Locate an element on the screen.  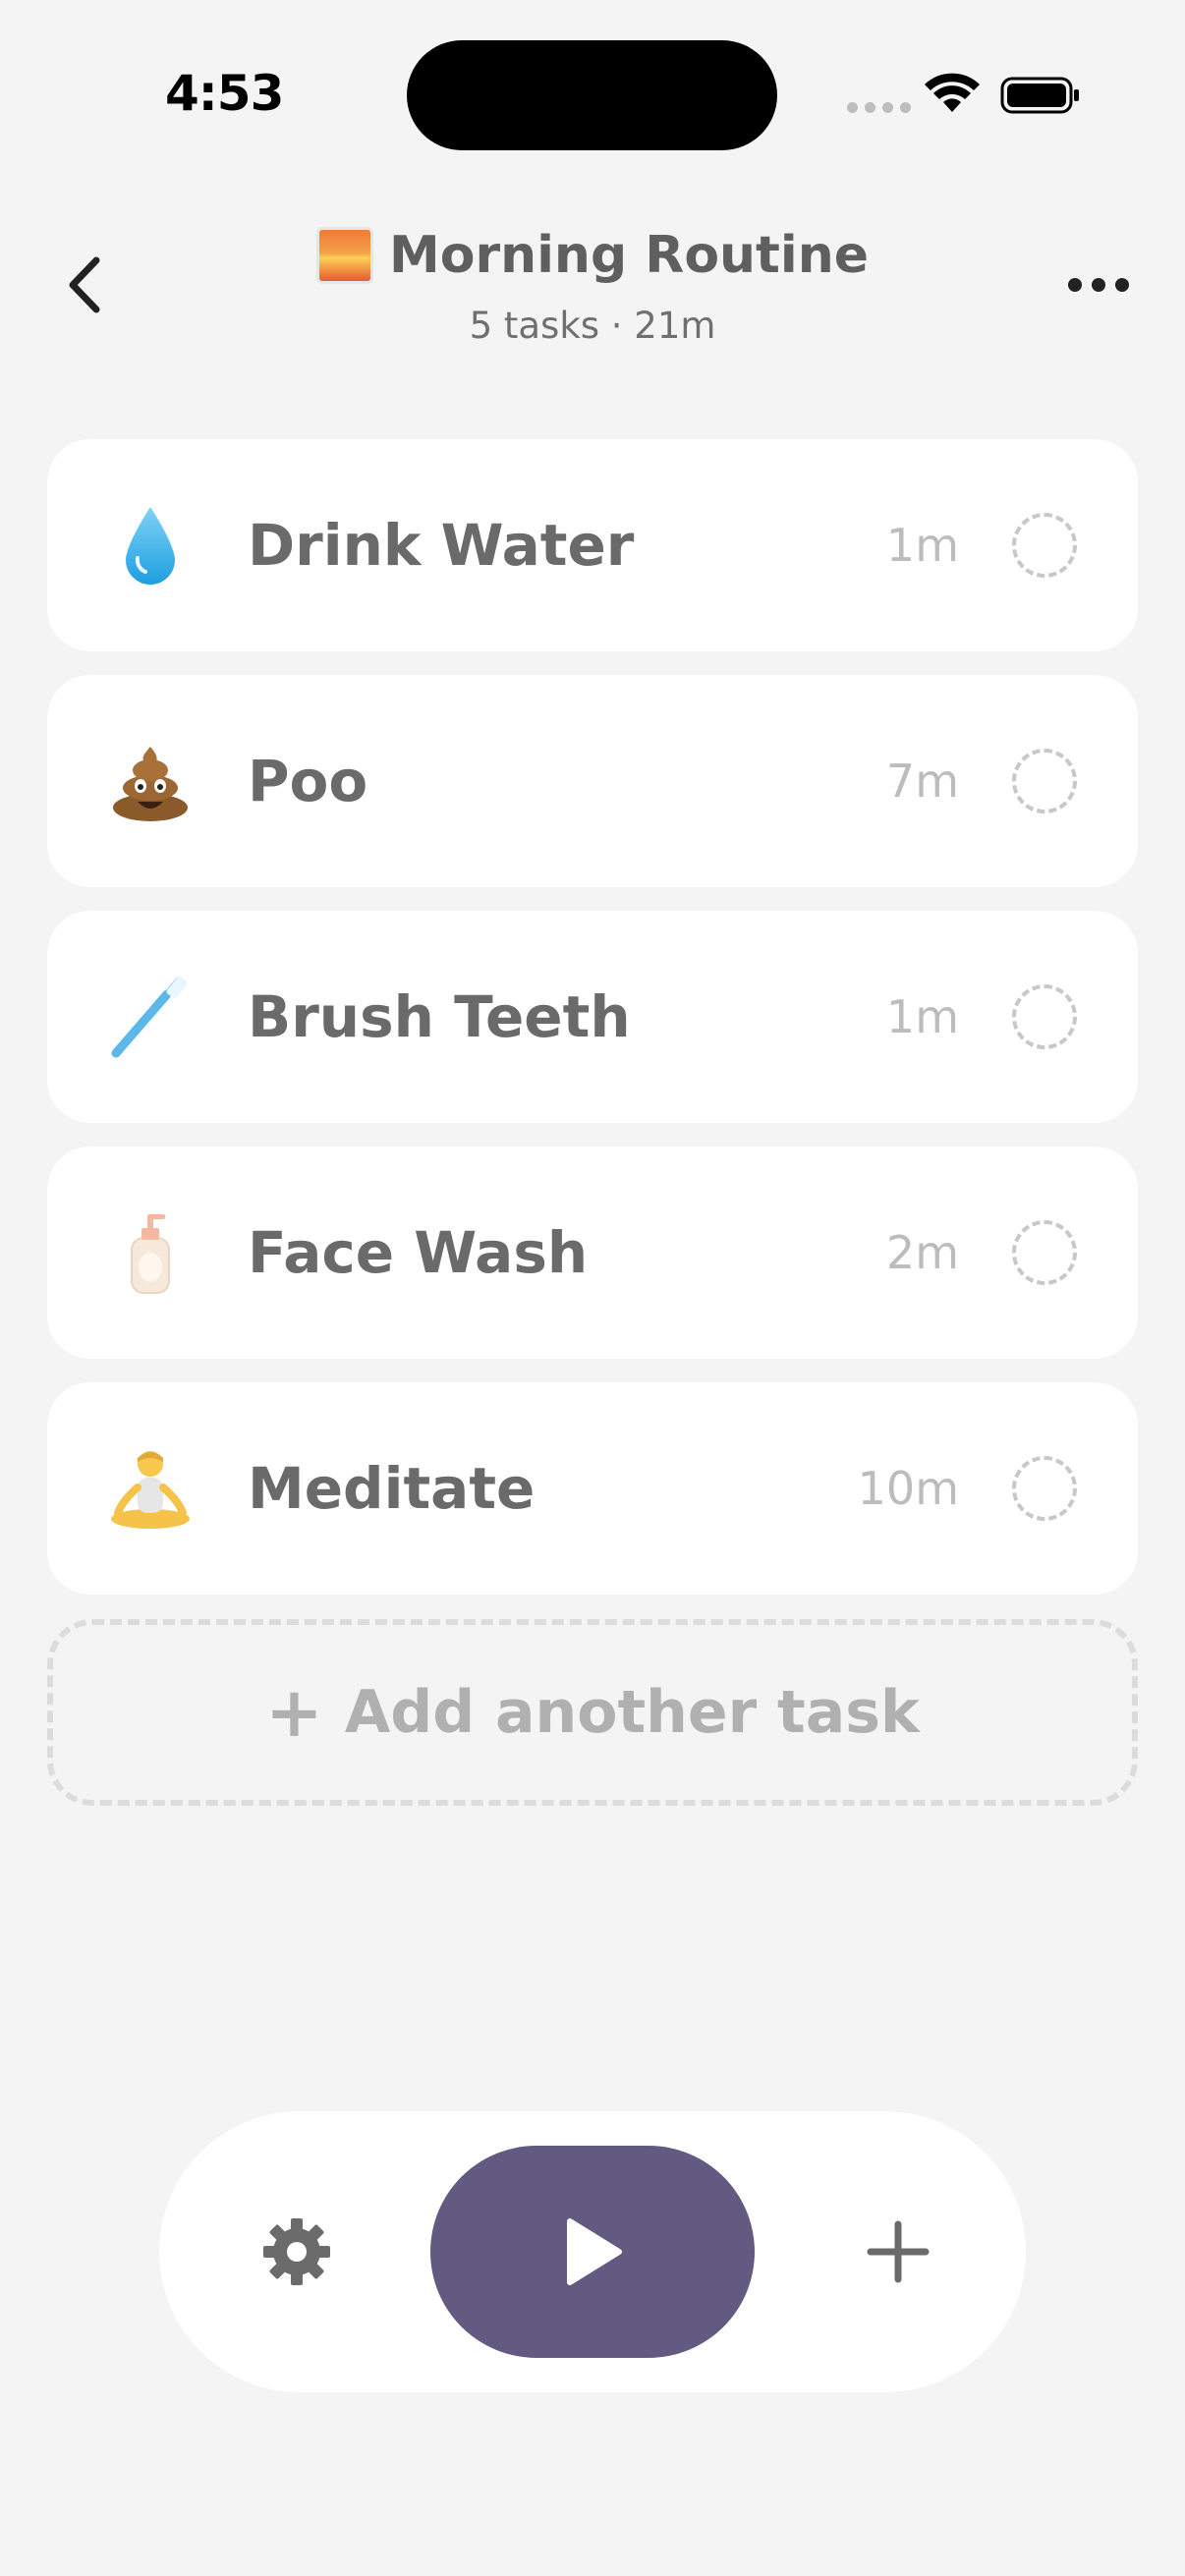
cellular-signal-icon is located at coordinates (879, 107).